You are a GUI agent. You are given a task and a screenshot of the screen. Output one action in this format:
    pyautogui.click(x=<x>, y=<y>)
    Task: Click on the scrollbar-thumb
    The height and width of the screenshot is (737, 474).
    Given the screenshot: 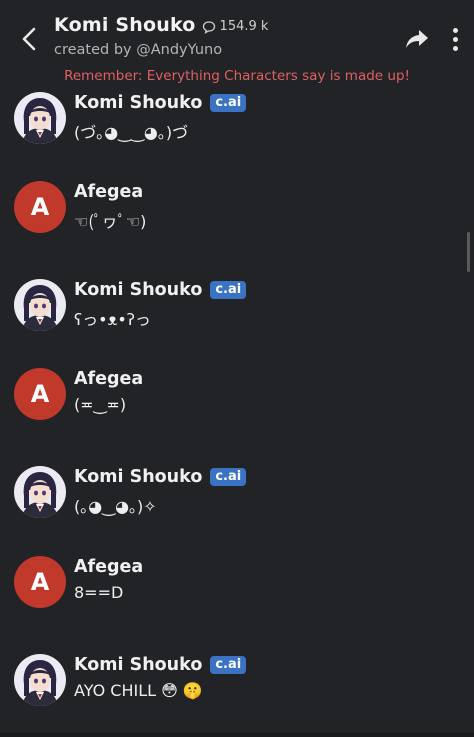 What is the action you would take?
    pyautogui.click(x=468, y=252)
    